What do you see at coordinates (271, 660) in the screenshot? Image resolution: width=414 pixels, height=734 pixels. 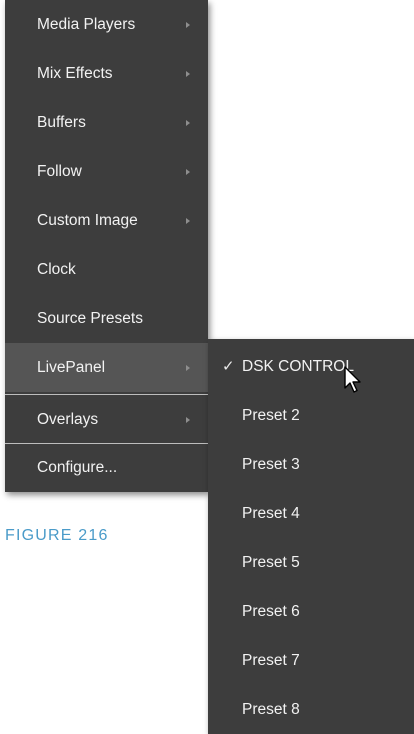 I see `submenu-item-label: Preset 7` at bounding box center [271, 660].